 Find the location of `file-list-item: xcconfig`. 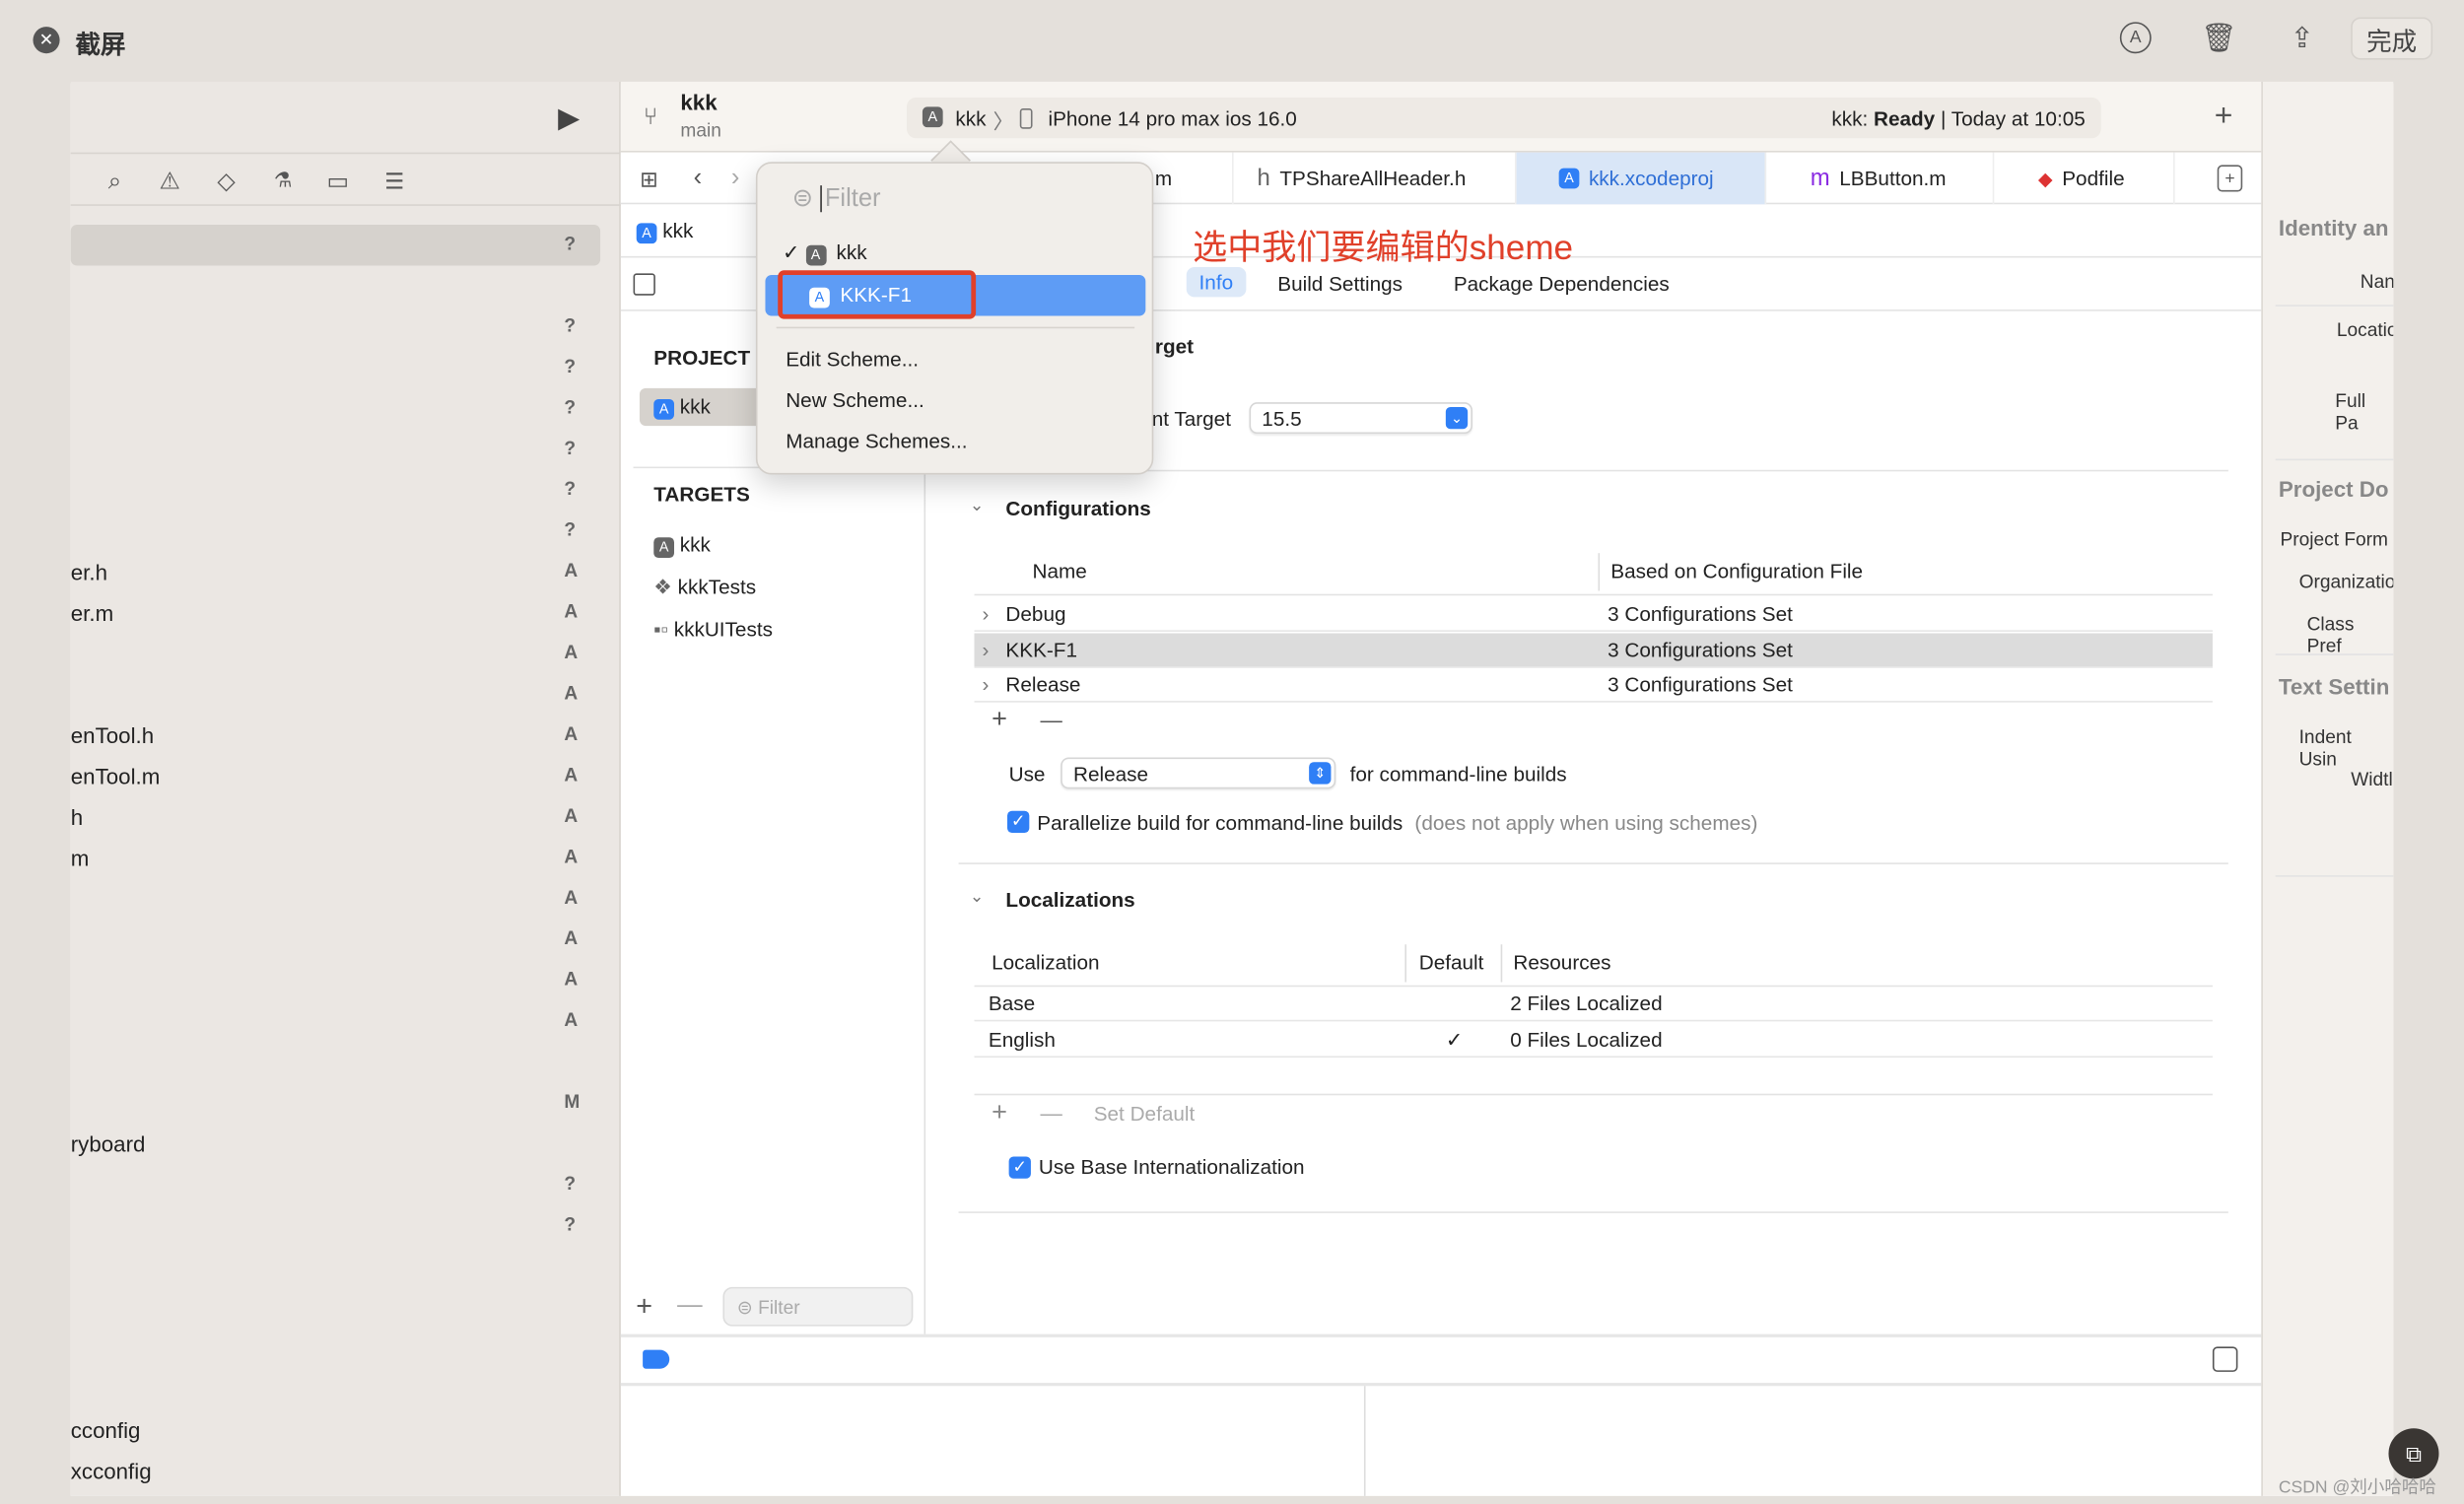

file-list-item: xcconfig is located at coordinates (346, 1471).